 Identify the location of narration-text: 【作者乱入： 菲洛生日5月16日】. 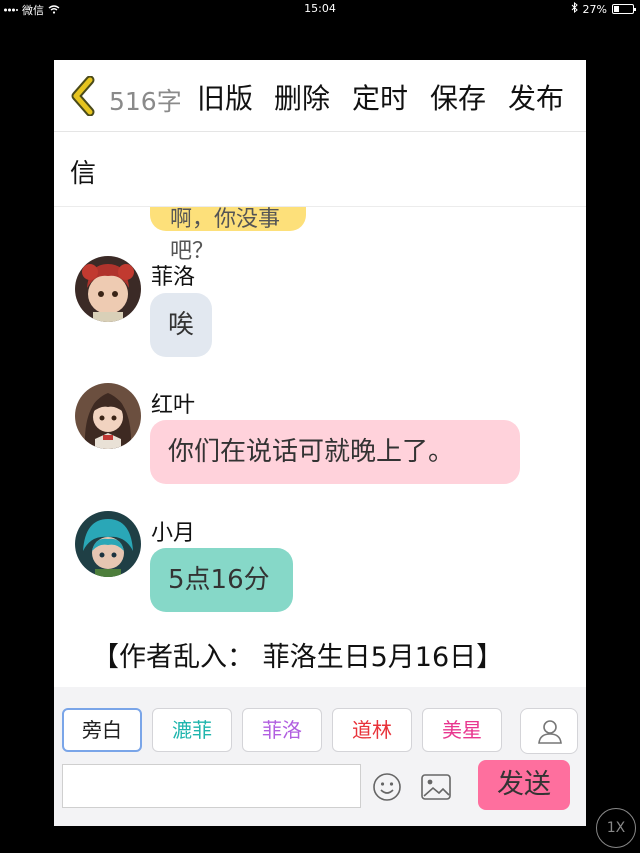
(297, 654).